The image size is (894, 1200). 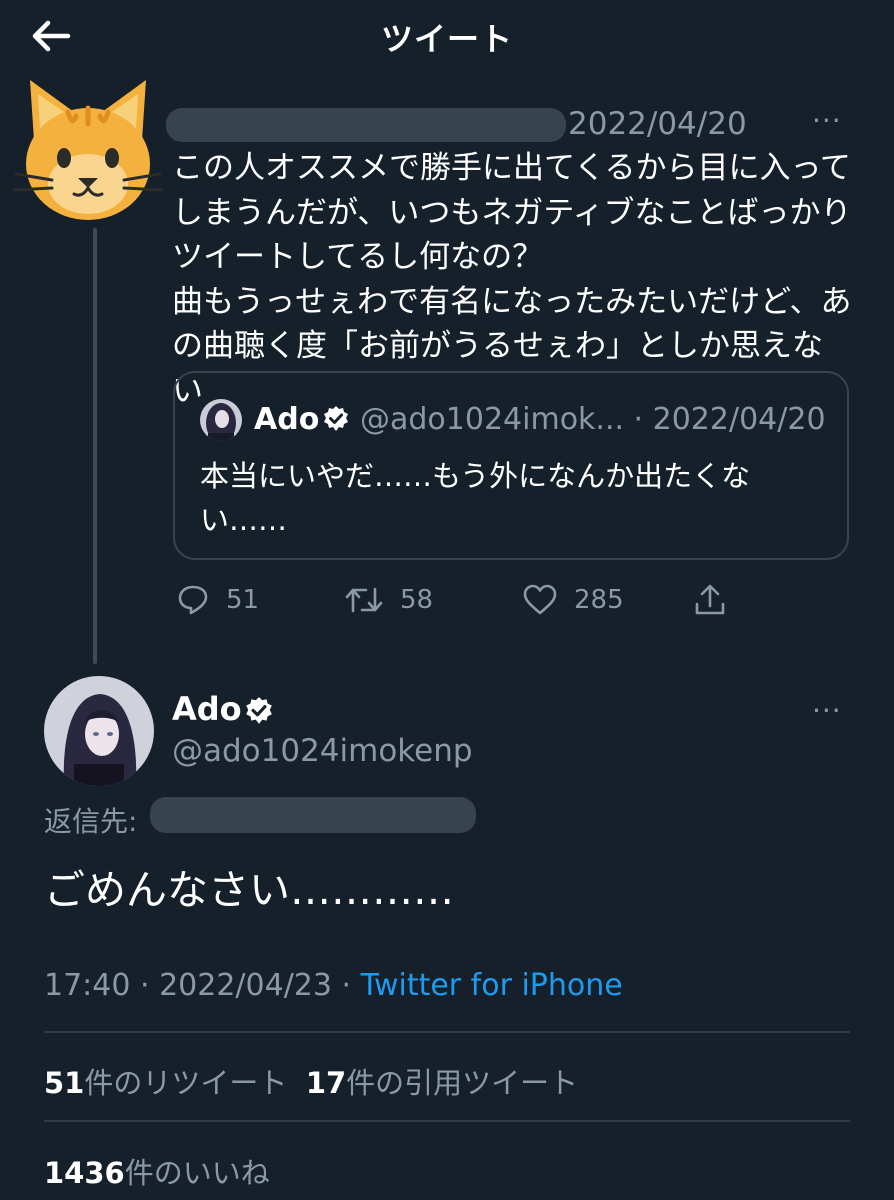 What do you see at coordinates (364, 600) in the screenshot?
I see `retweet-icon` at bounding box center [364, 600].